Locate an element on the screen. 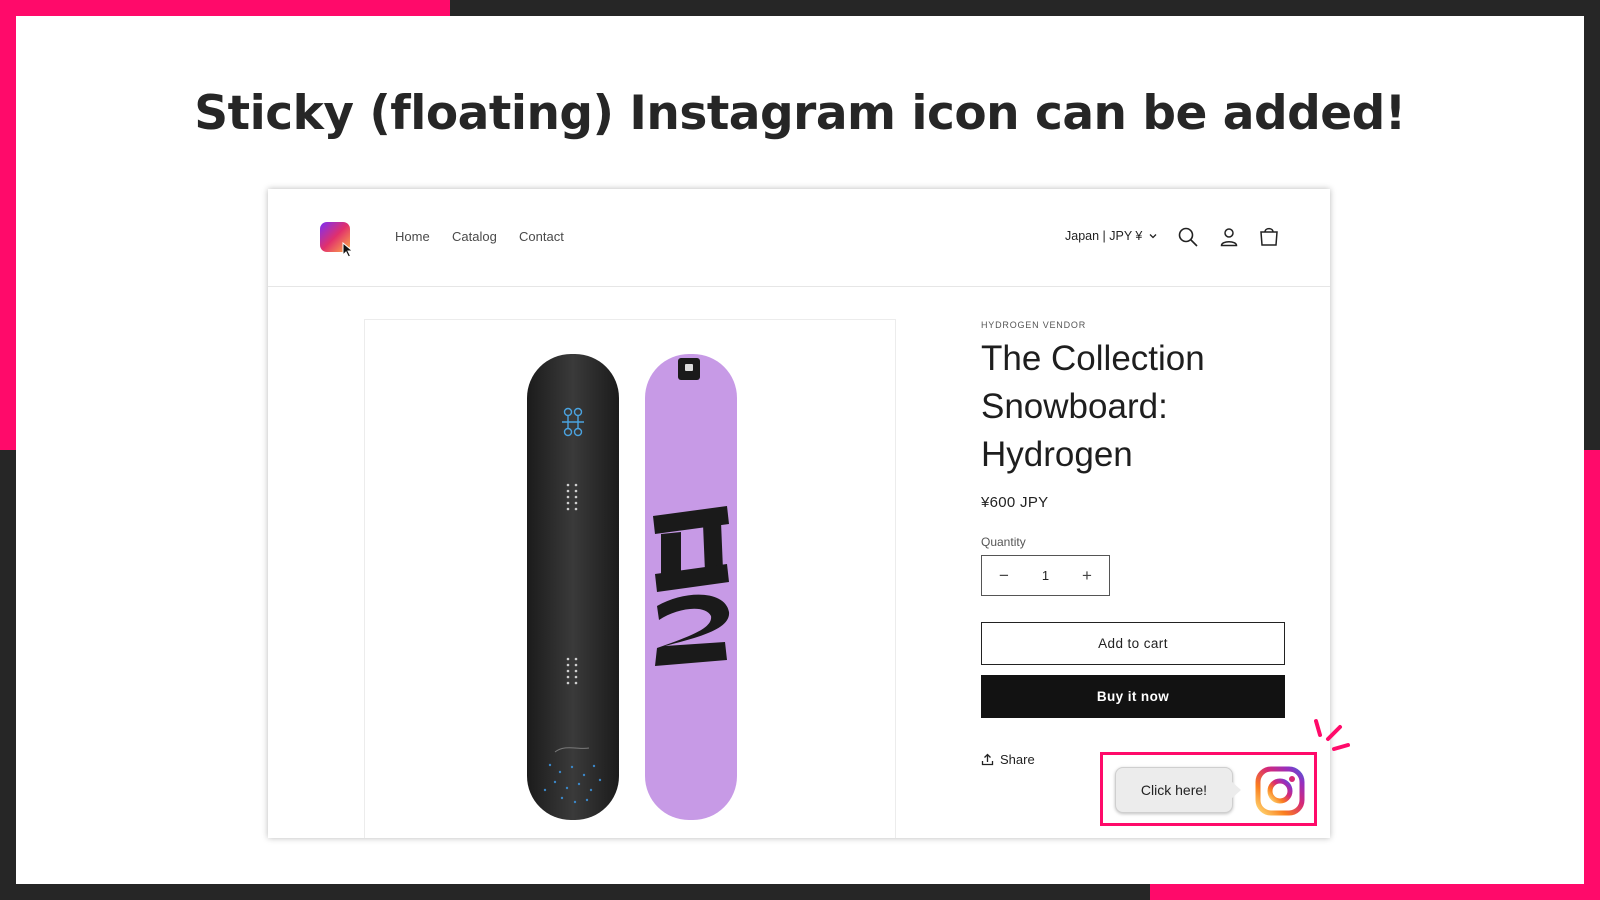 The width and height of the screenshot is (1600, 900). search-icon is located at coordinates (1188, 237).